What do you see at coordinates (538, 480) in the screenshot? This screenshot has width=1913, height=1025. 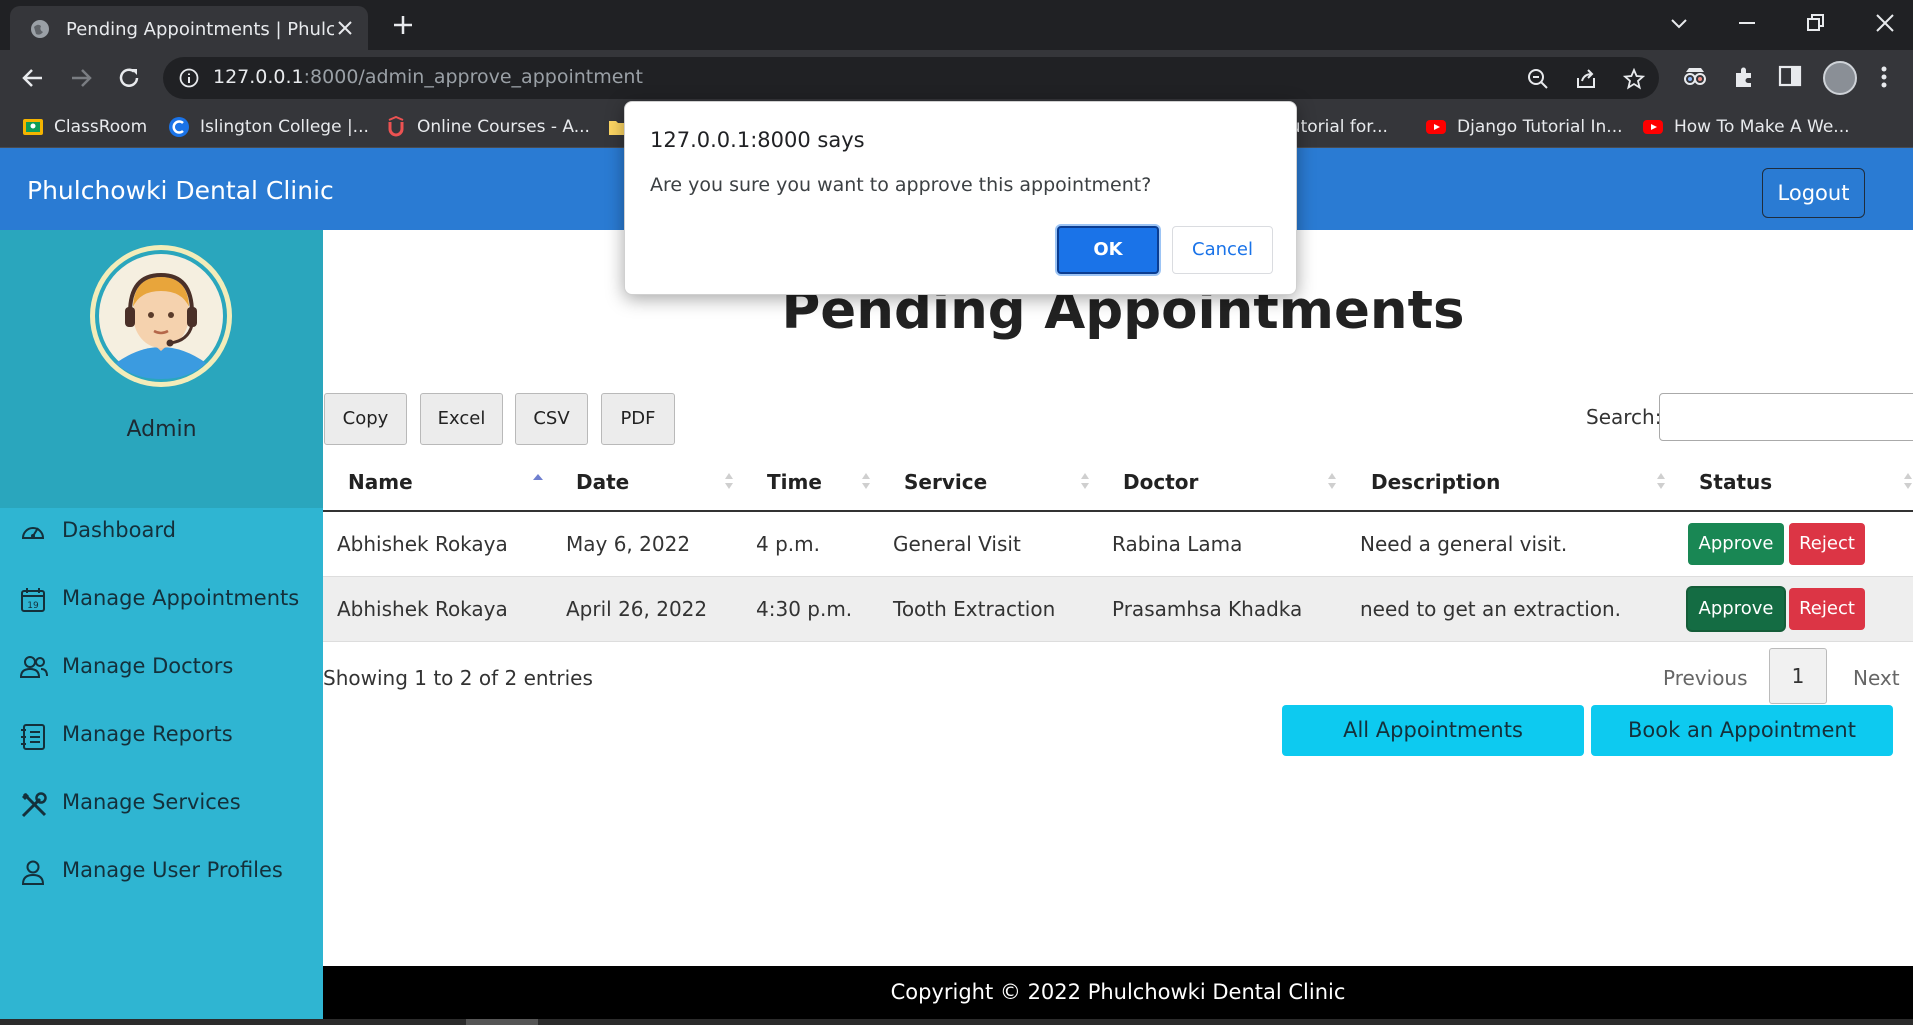 I see `sort-asc-icon` at bounding box center [538, 480].